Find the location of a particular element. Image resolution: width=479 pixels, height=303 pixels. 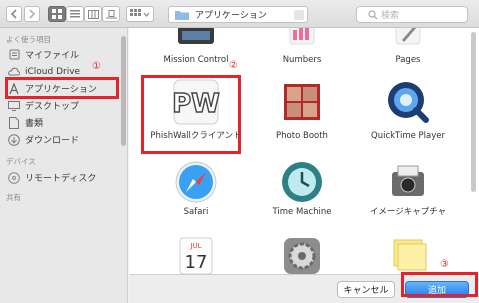

app-item-quicktime: QuickTime Player is located at coordinates (408, 112).